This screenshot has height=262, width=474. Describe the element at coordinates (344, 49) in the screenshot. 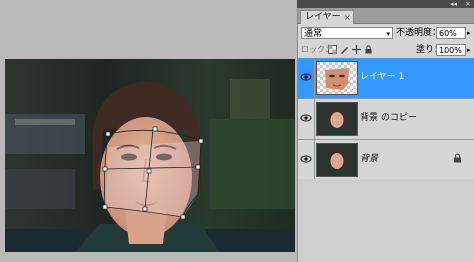

I see `lock-image-icon` at that location.